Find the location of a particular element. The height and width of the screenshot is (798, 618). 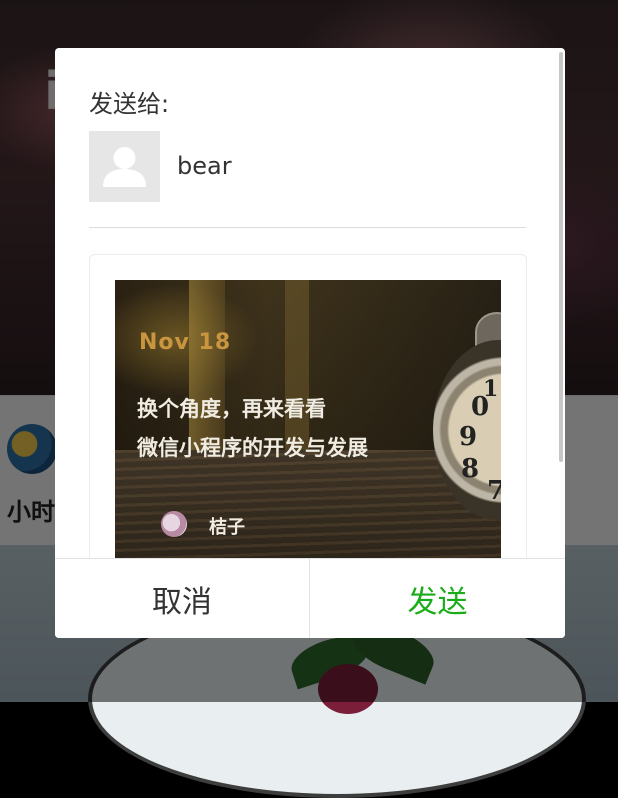

cancel-button: 取消 is located at coordinates (182, 598).